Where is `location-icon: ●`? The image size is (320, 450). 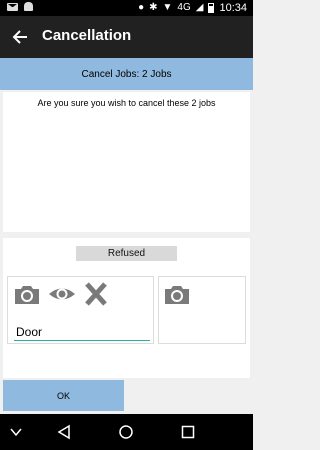
location-icon: ● is located at coordinates (141, 7).